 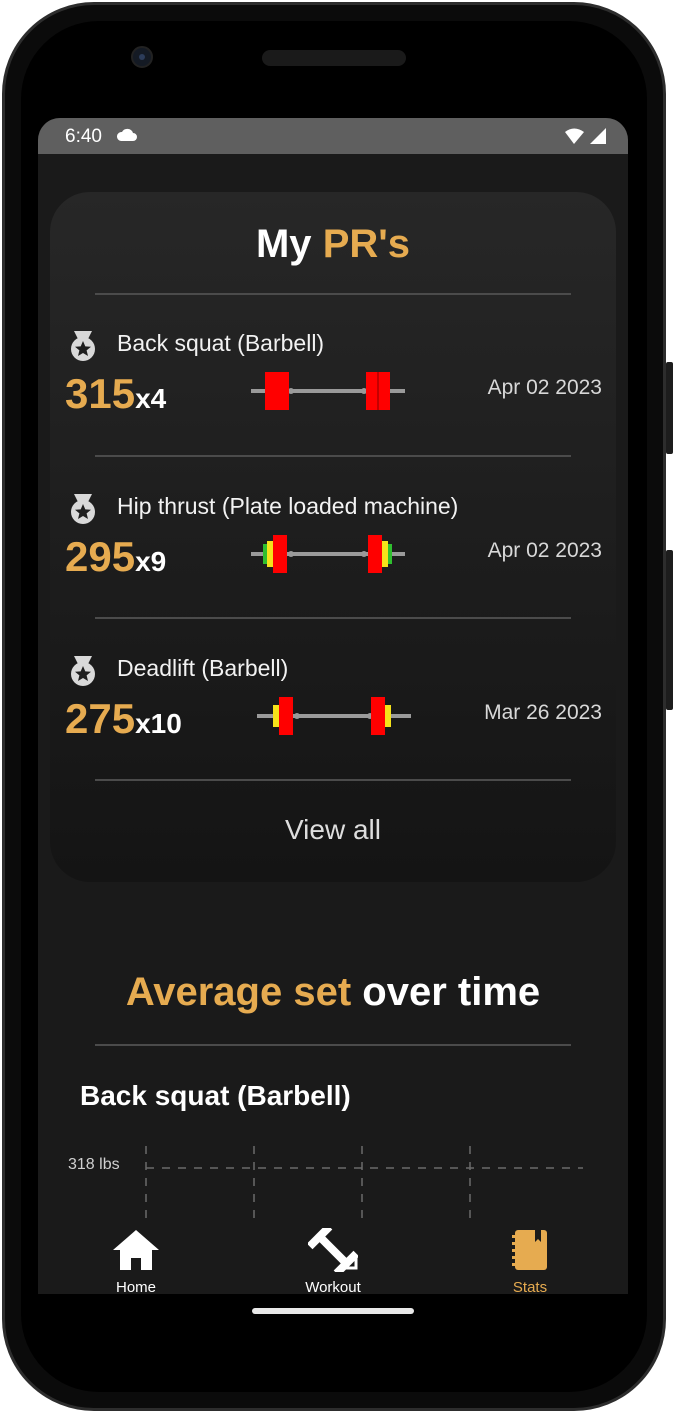 What do you see at coordinates (100, 393) in the screenshot?
I see `pr-weight-value: 315` at bounding box center [100, 393].